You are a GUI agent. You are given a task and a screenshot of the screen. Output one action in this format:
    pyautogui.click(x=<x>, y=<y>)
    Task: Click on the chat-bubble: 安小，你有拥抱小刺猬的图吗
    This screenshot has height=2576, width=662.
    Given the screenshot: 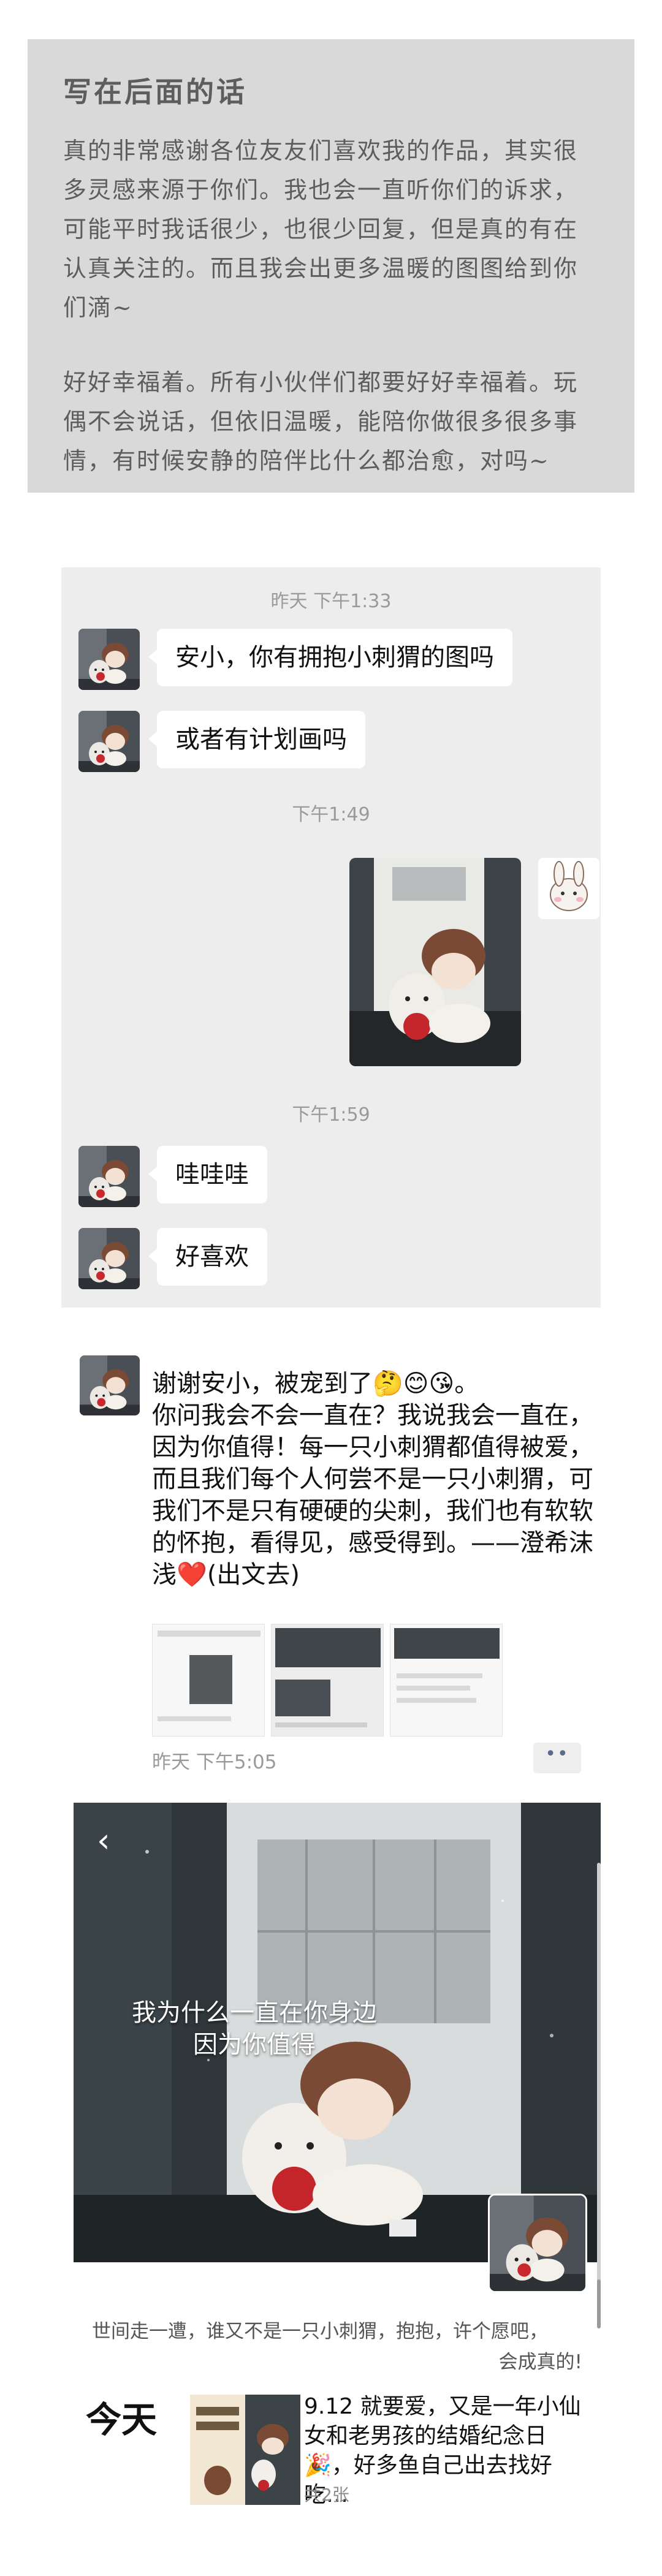 What is the action you would take?
    pyautogui.click(x=330, y=658)
    